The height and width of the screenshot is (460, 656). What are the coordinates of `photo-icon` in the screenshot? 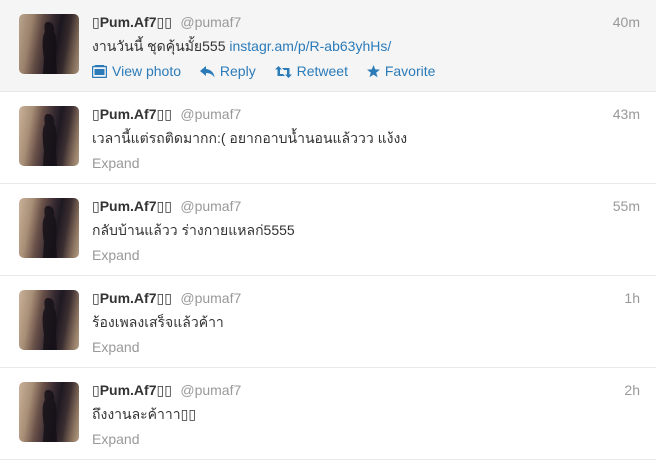 It's located at (99, 73).